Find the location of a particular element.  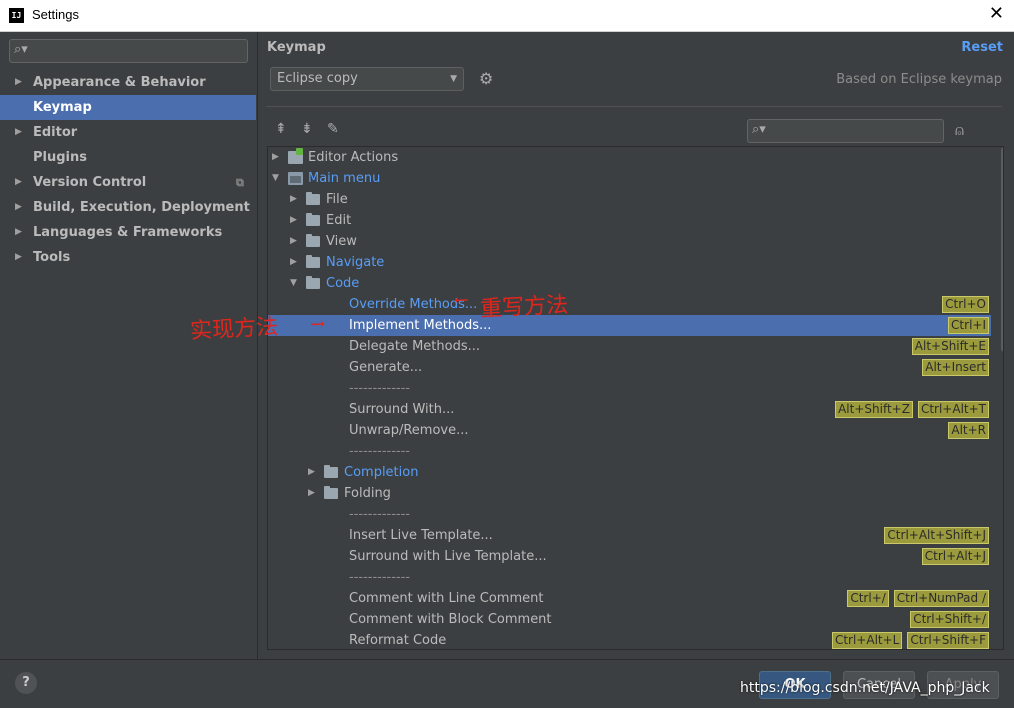

shortcut-badge: Ctrl+O is located at coordinates (965, 304).